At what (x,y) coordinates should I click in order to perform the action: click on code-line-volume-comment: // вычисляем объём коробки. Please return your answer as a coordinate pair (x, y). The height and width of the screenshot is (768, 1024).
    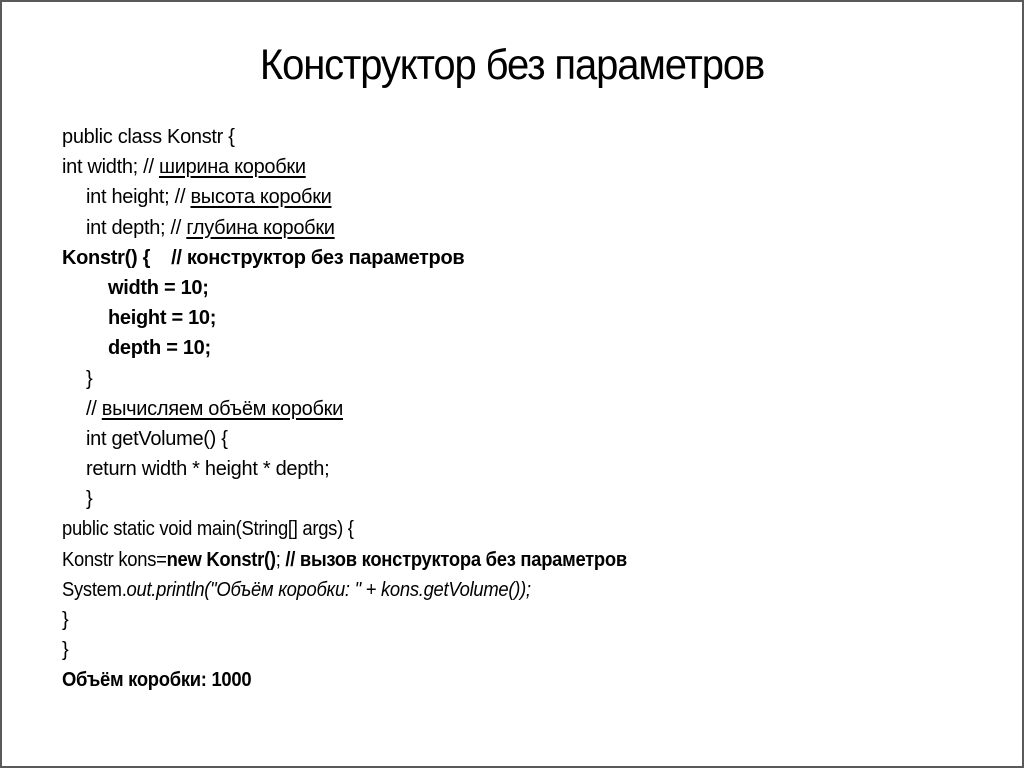
    Looking at the image, I should click on (369, 409).